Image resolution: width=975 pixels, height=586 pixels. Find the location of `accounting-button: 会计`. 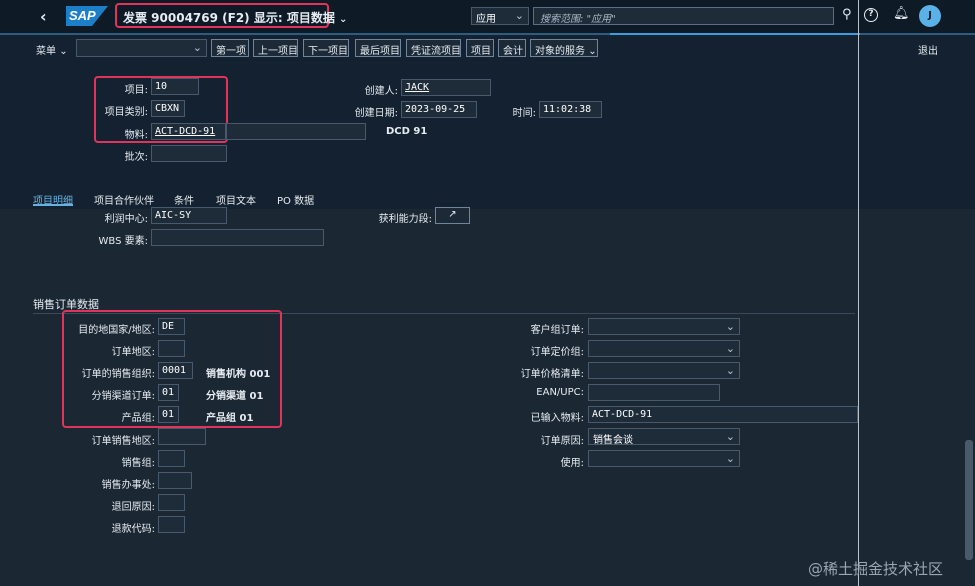

accounting-button: 会计 is located at coordinates (512, 48).